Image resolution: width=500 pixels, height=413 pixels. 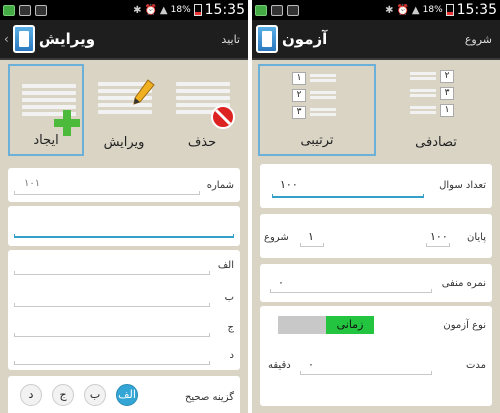 I want to click on option-a-label: الف, so click(x=225, y=265).